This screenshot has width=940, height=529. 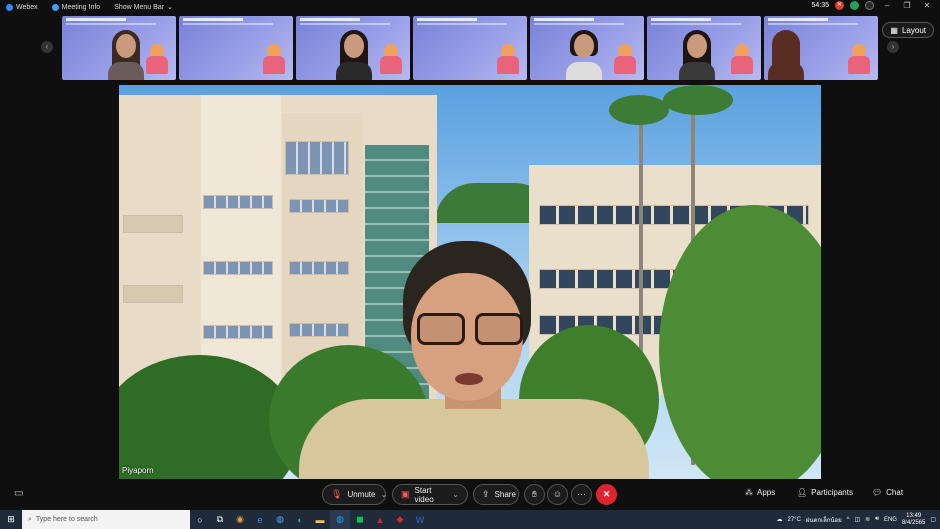 What do you see at coordinates (200, 519) in the screenshot?
I see `cortana-icon: ○` at bounding box center [200, 519].